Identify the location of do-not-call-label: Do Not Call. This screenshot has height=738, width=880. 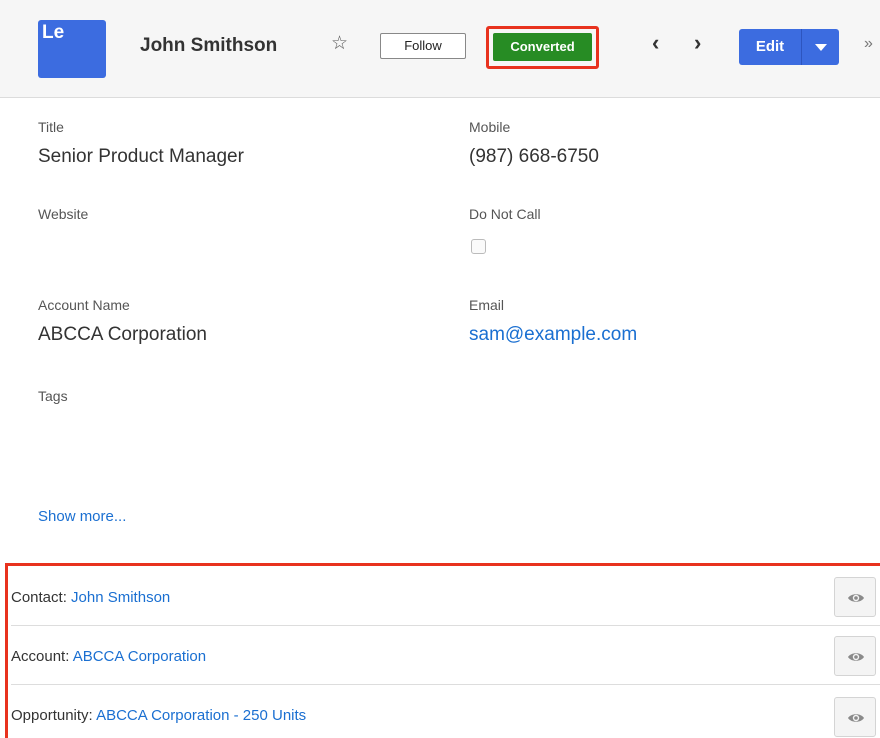
(505, 214).